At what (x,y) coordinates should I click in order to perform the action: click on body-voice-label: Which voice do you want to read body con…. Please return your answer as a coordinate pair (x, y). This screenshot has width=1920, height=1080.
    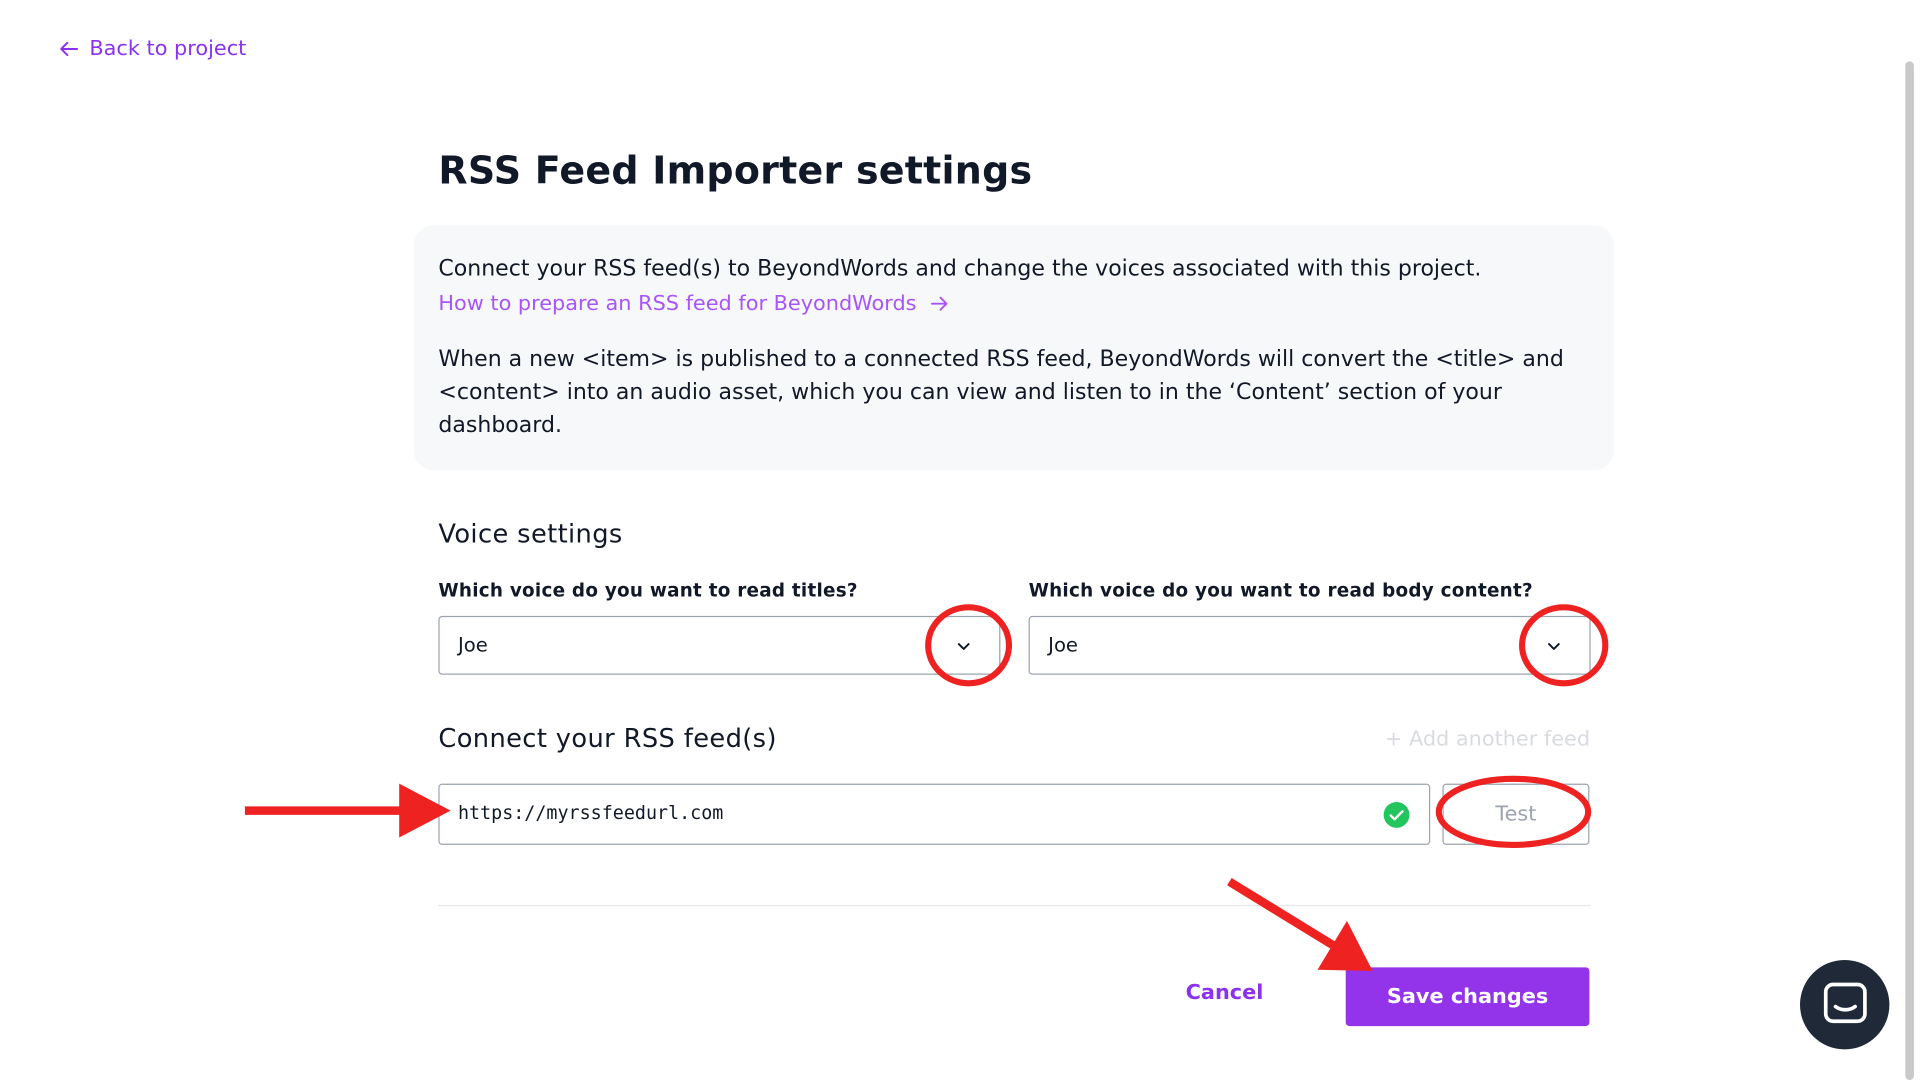
    Looking at the image, I should click on (1280, 590).